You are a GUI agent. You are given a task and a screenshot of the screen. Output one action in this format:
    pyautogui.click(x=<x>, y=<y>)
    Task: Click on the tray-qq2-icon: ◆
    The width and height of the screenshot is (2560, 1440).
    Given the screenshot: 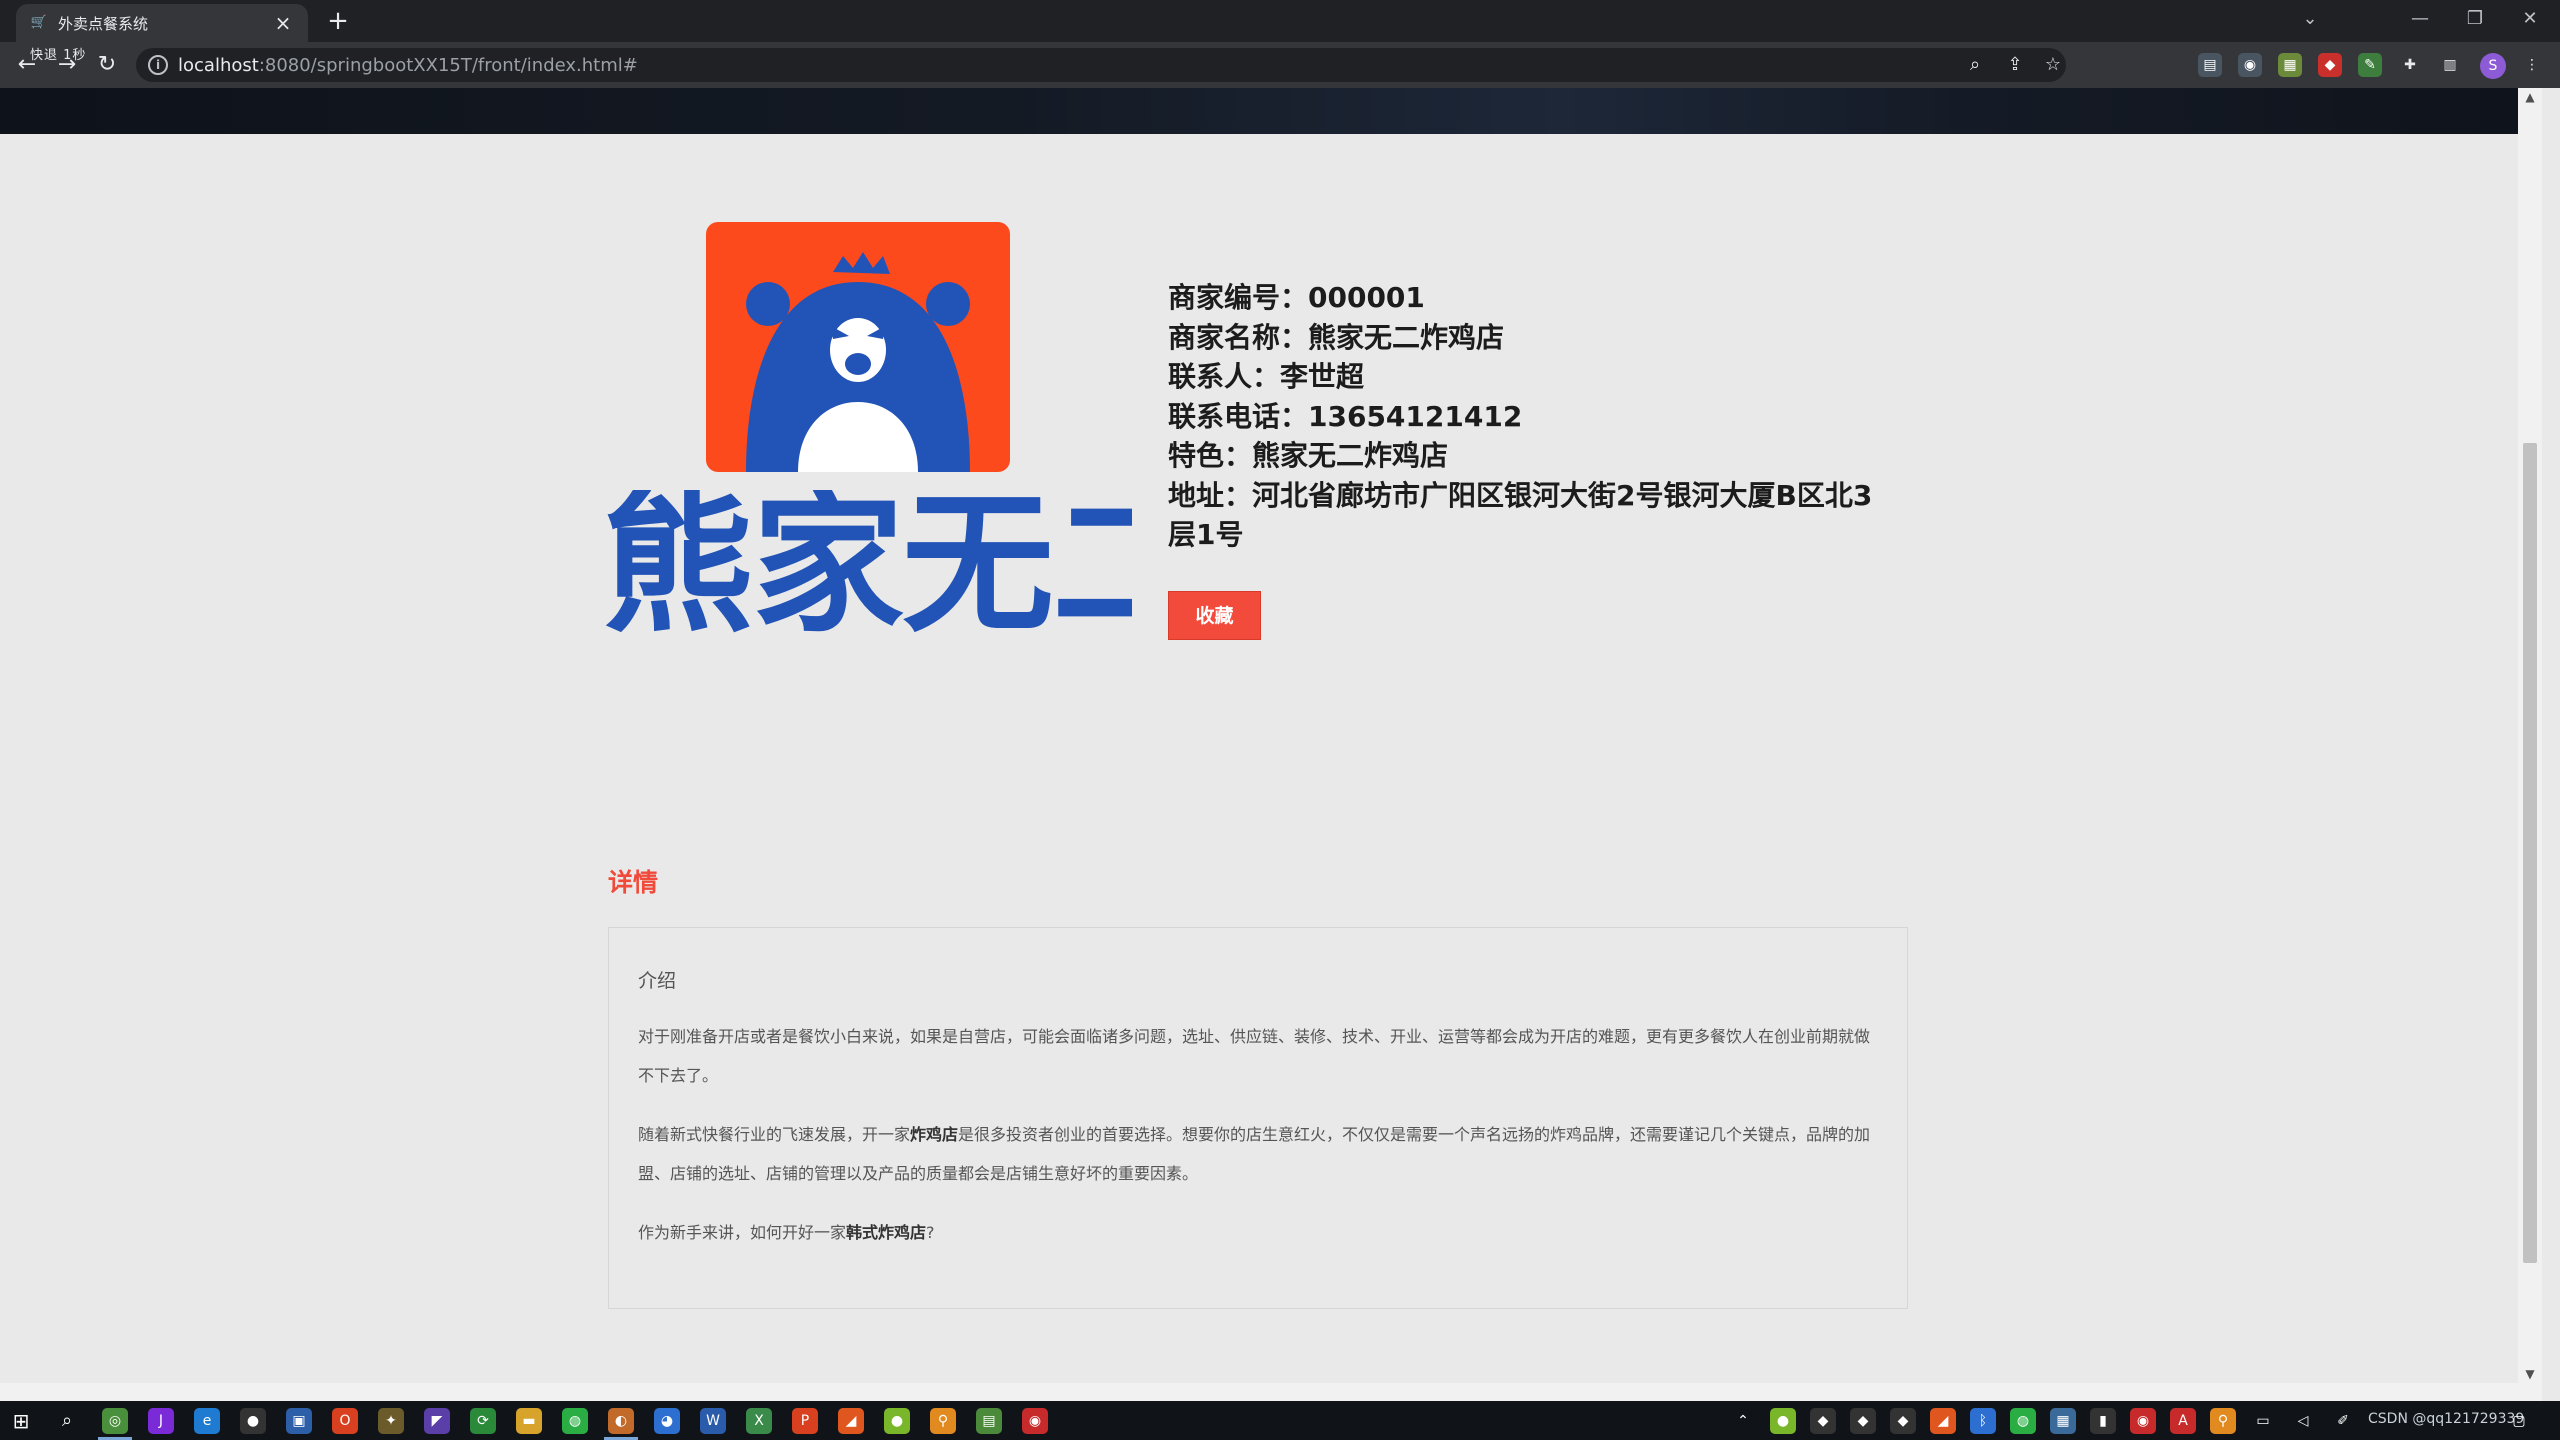 What is the action you would take?
    pyautogui.click(x=1863, y=1421)
    